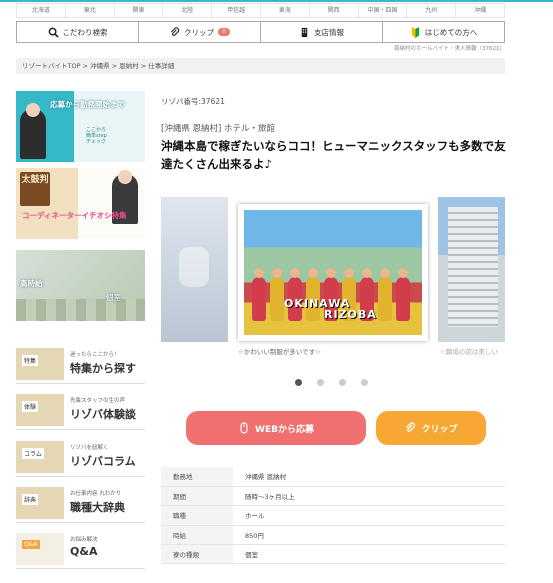  Describe the element at coordinates (369, 477) in the screenshot. I see `info-value: 沖縄県 恩納村` at that location.